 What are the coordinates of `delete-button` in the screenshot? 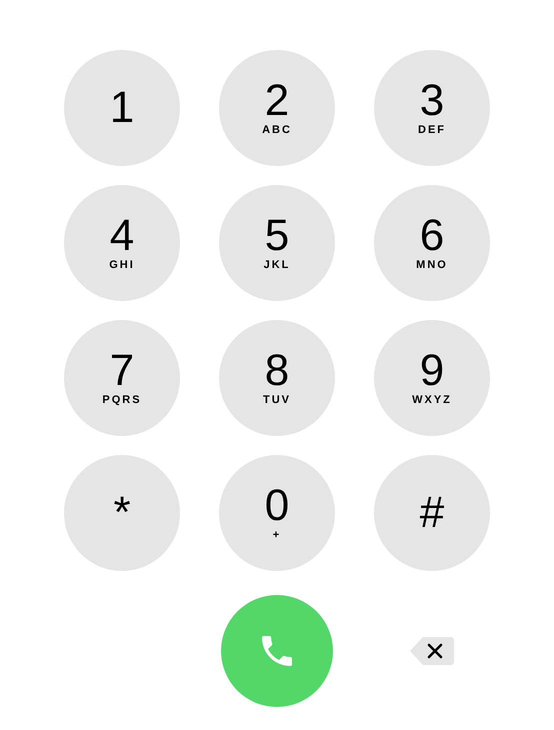 It's located at (432, 651).